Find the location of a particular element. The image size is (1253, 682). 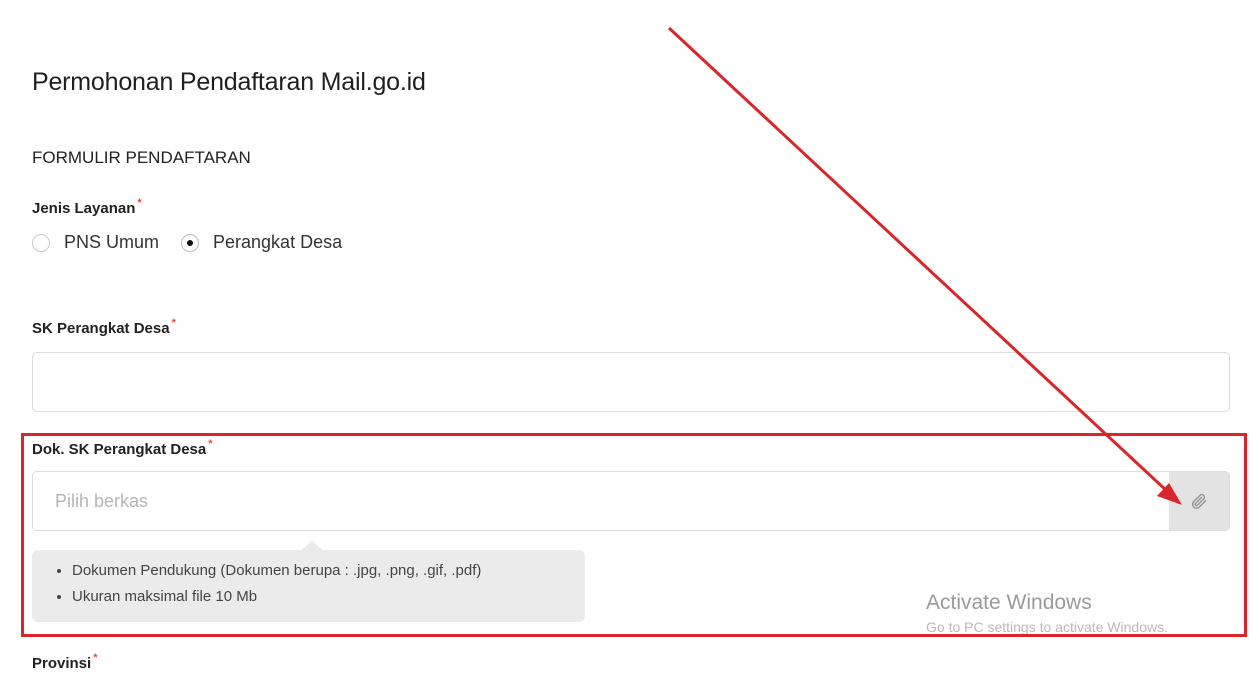

section-title: FORMULIR PENDAFTARAN is located at coordinates (141, 157).